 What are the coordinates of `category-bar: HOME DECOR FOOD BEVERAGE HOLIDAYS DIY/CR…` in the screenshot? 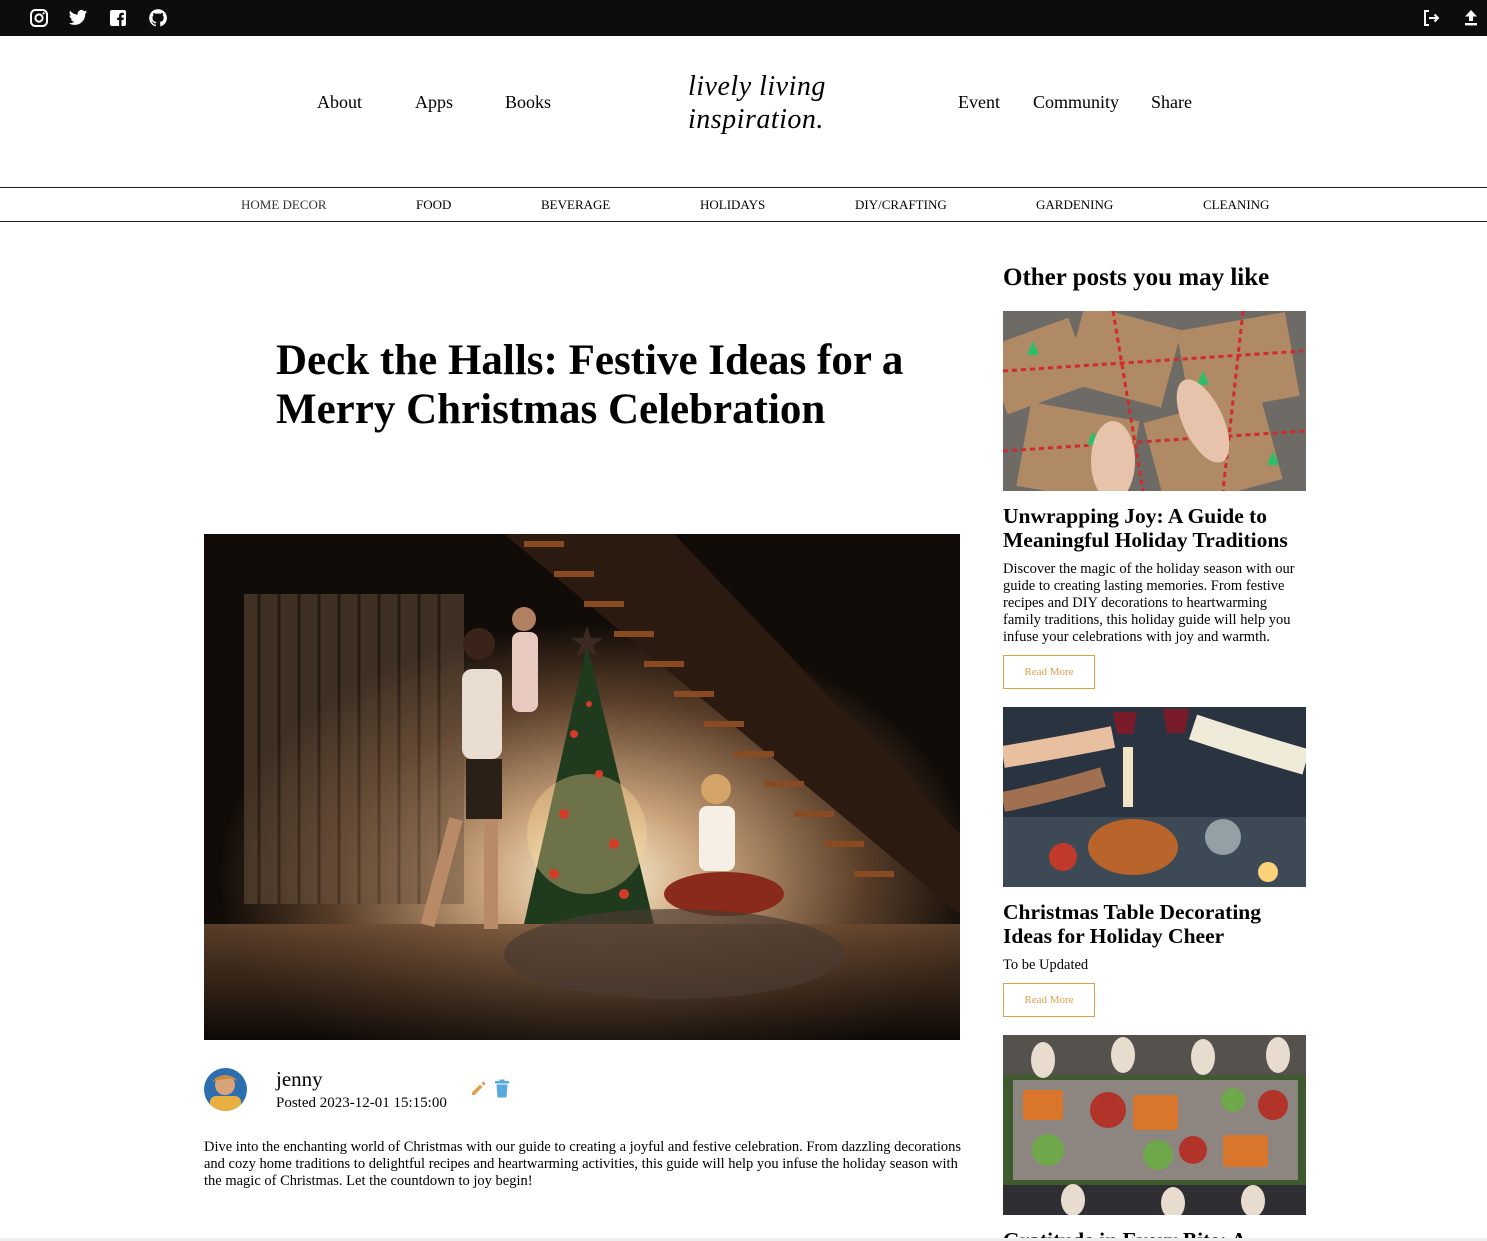 It's located at (743, 204).